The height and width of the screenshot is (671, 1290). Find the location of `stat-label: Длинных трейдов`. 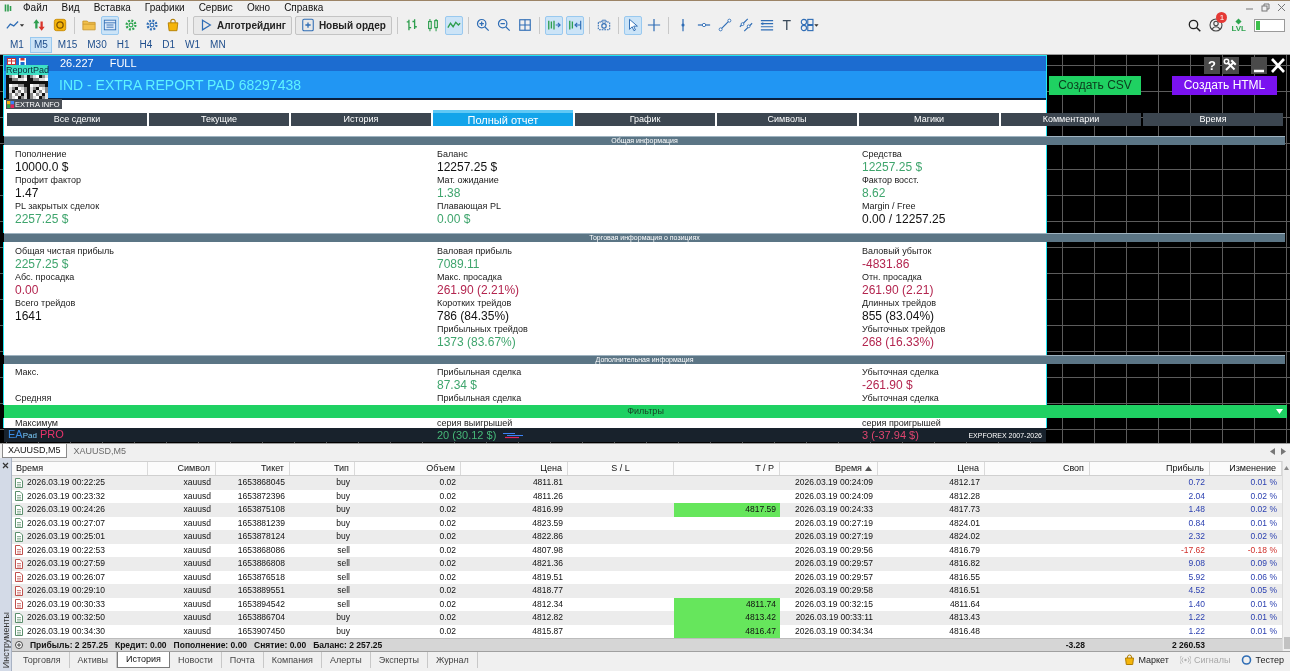

stat-label: Длинных трейдов is located at coordinates (899, 303).